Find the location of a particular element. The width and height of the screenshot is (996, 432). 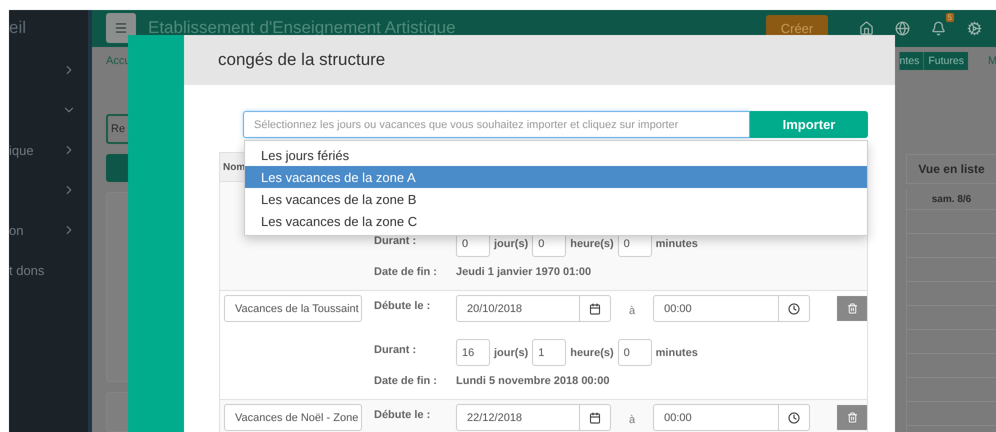

menu-button is located at coordinates (121, 28).